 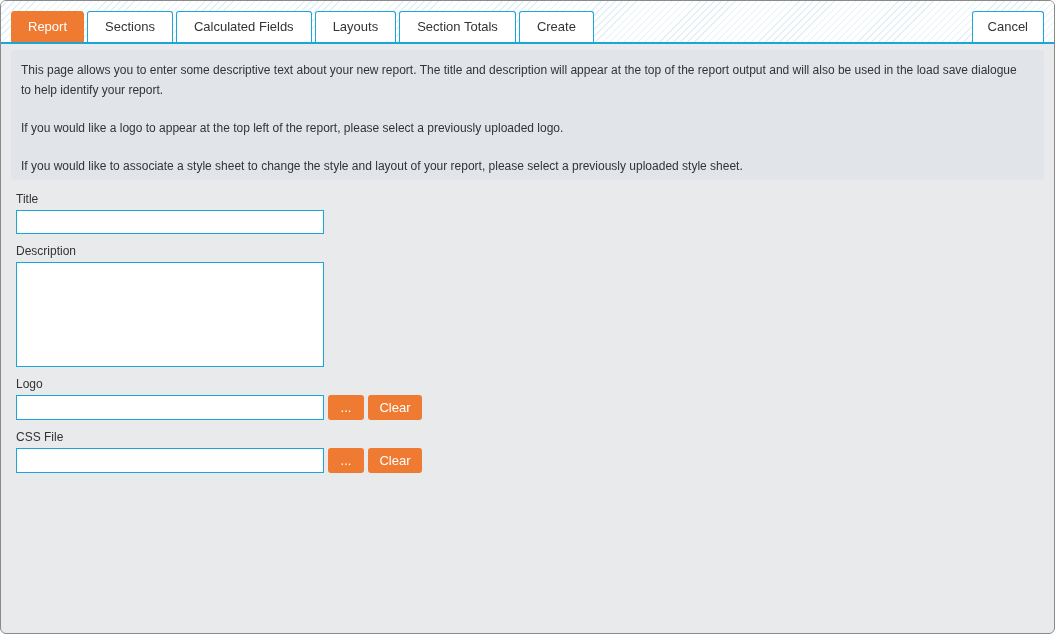 What do you see at coordinates (30, 384) in the screenshot?
I see `field-label: Logo` at bounding box center [30, 384].